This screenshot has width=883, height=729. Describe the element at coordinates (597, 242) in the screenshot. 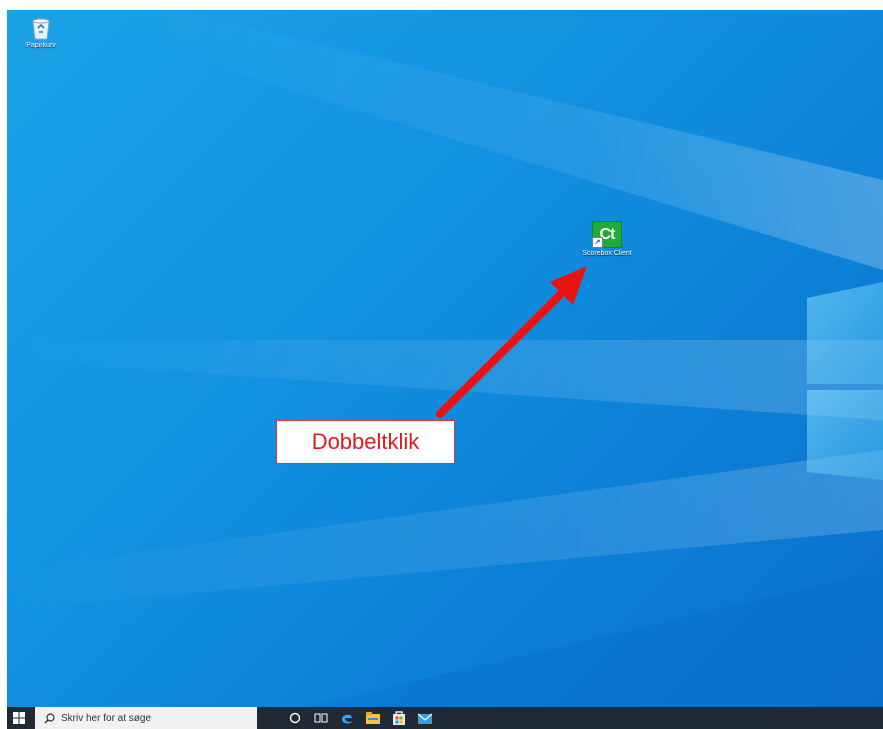

I see `shortcut-arrow-icon: ↗` at that location.